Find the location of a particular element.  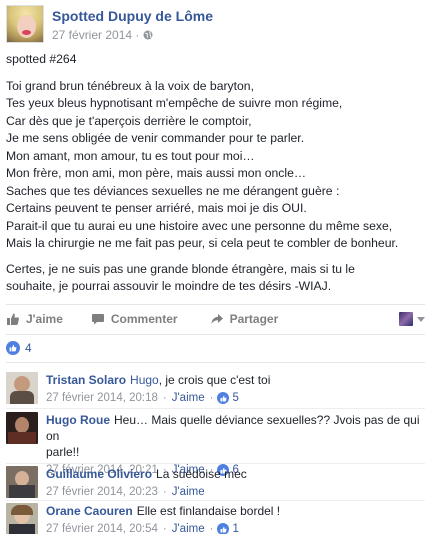

mention-link: Hugo is located at coordinates (144, 380).